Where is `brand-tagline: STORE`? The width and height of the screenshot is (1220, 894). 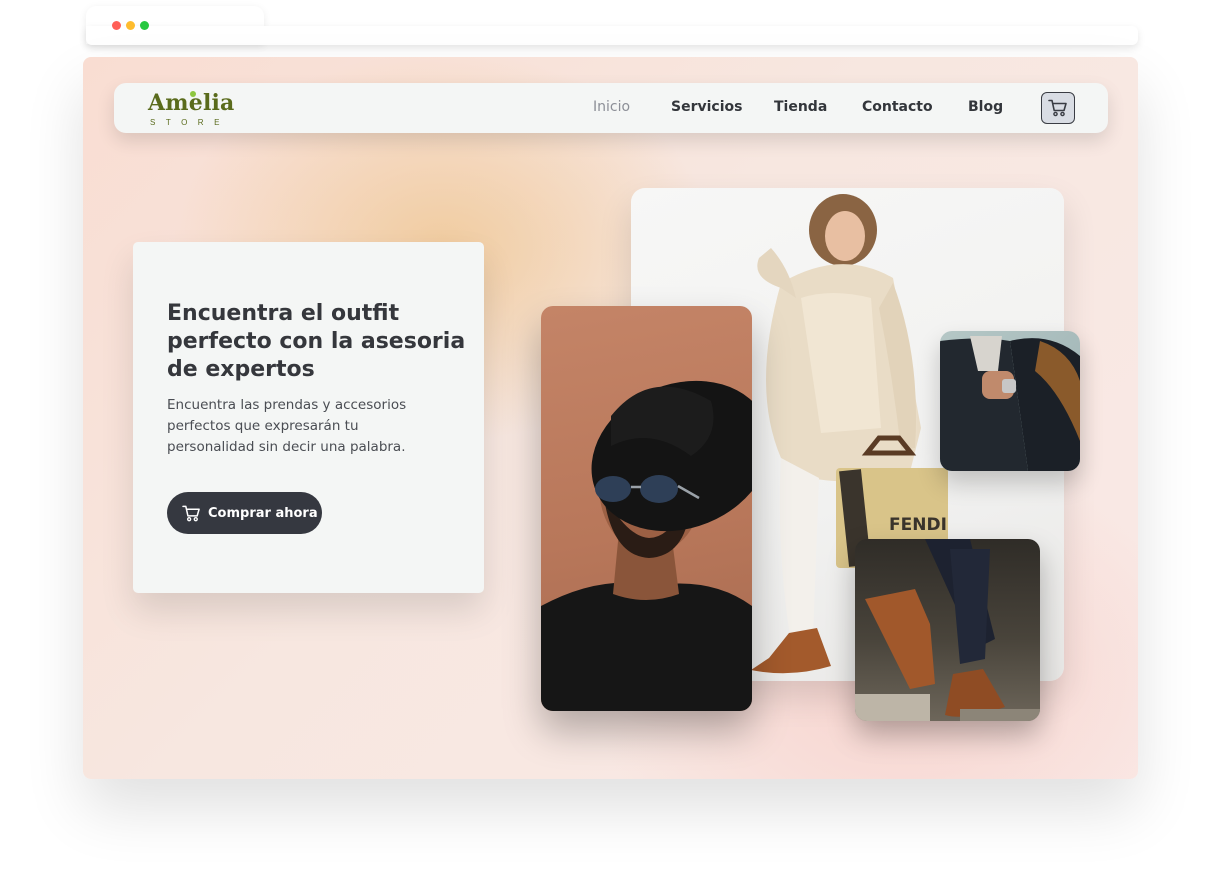
brand-tagline: STORE is located at coordinates (190, 122).